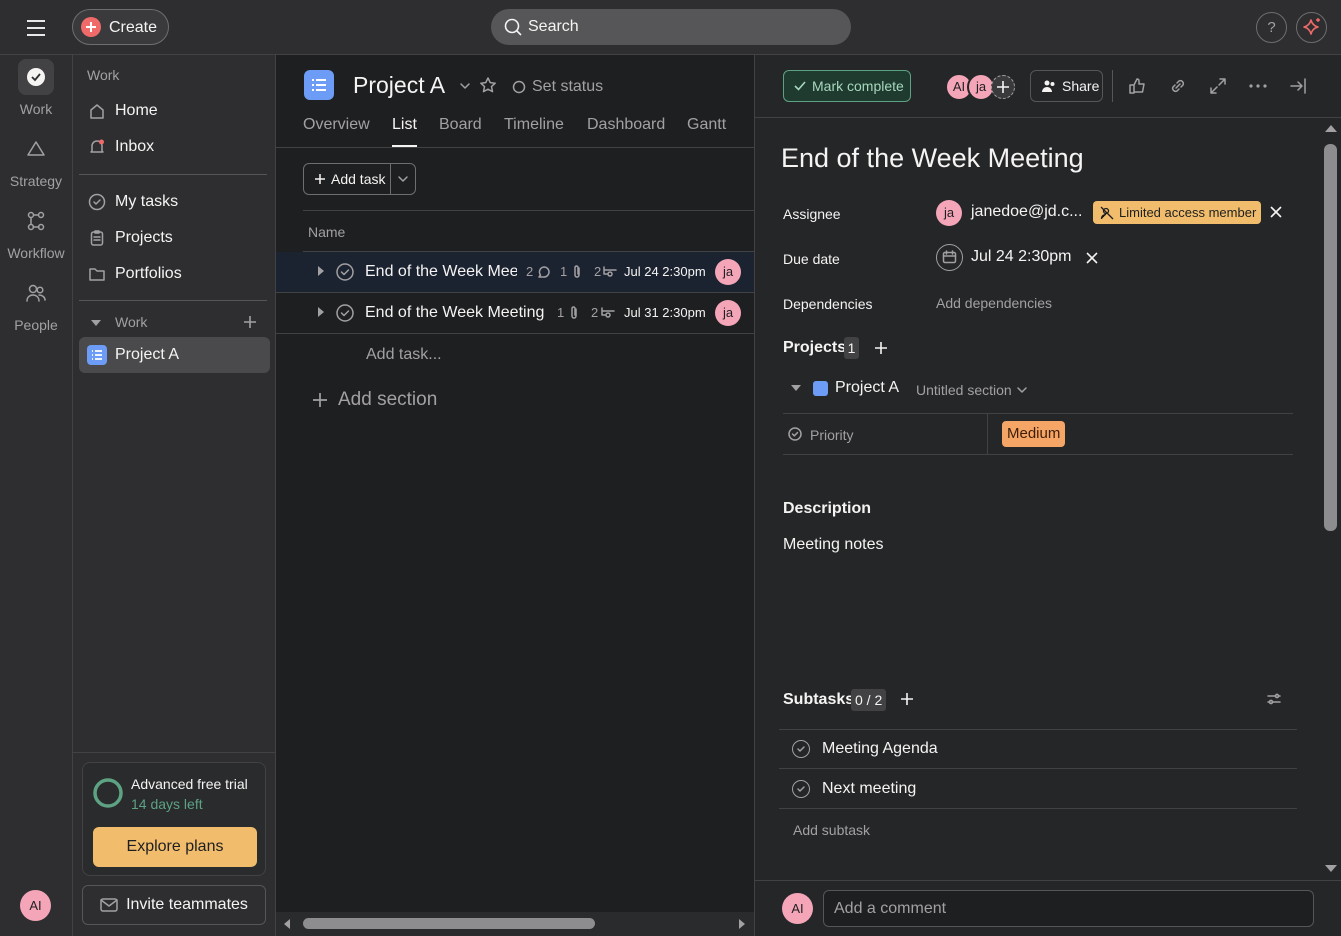 The height and width of the screenshot is (936, 1341). I want to click on explore-plans-button: Explore plans, so click(175, 847).